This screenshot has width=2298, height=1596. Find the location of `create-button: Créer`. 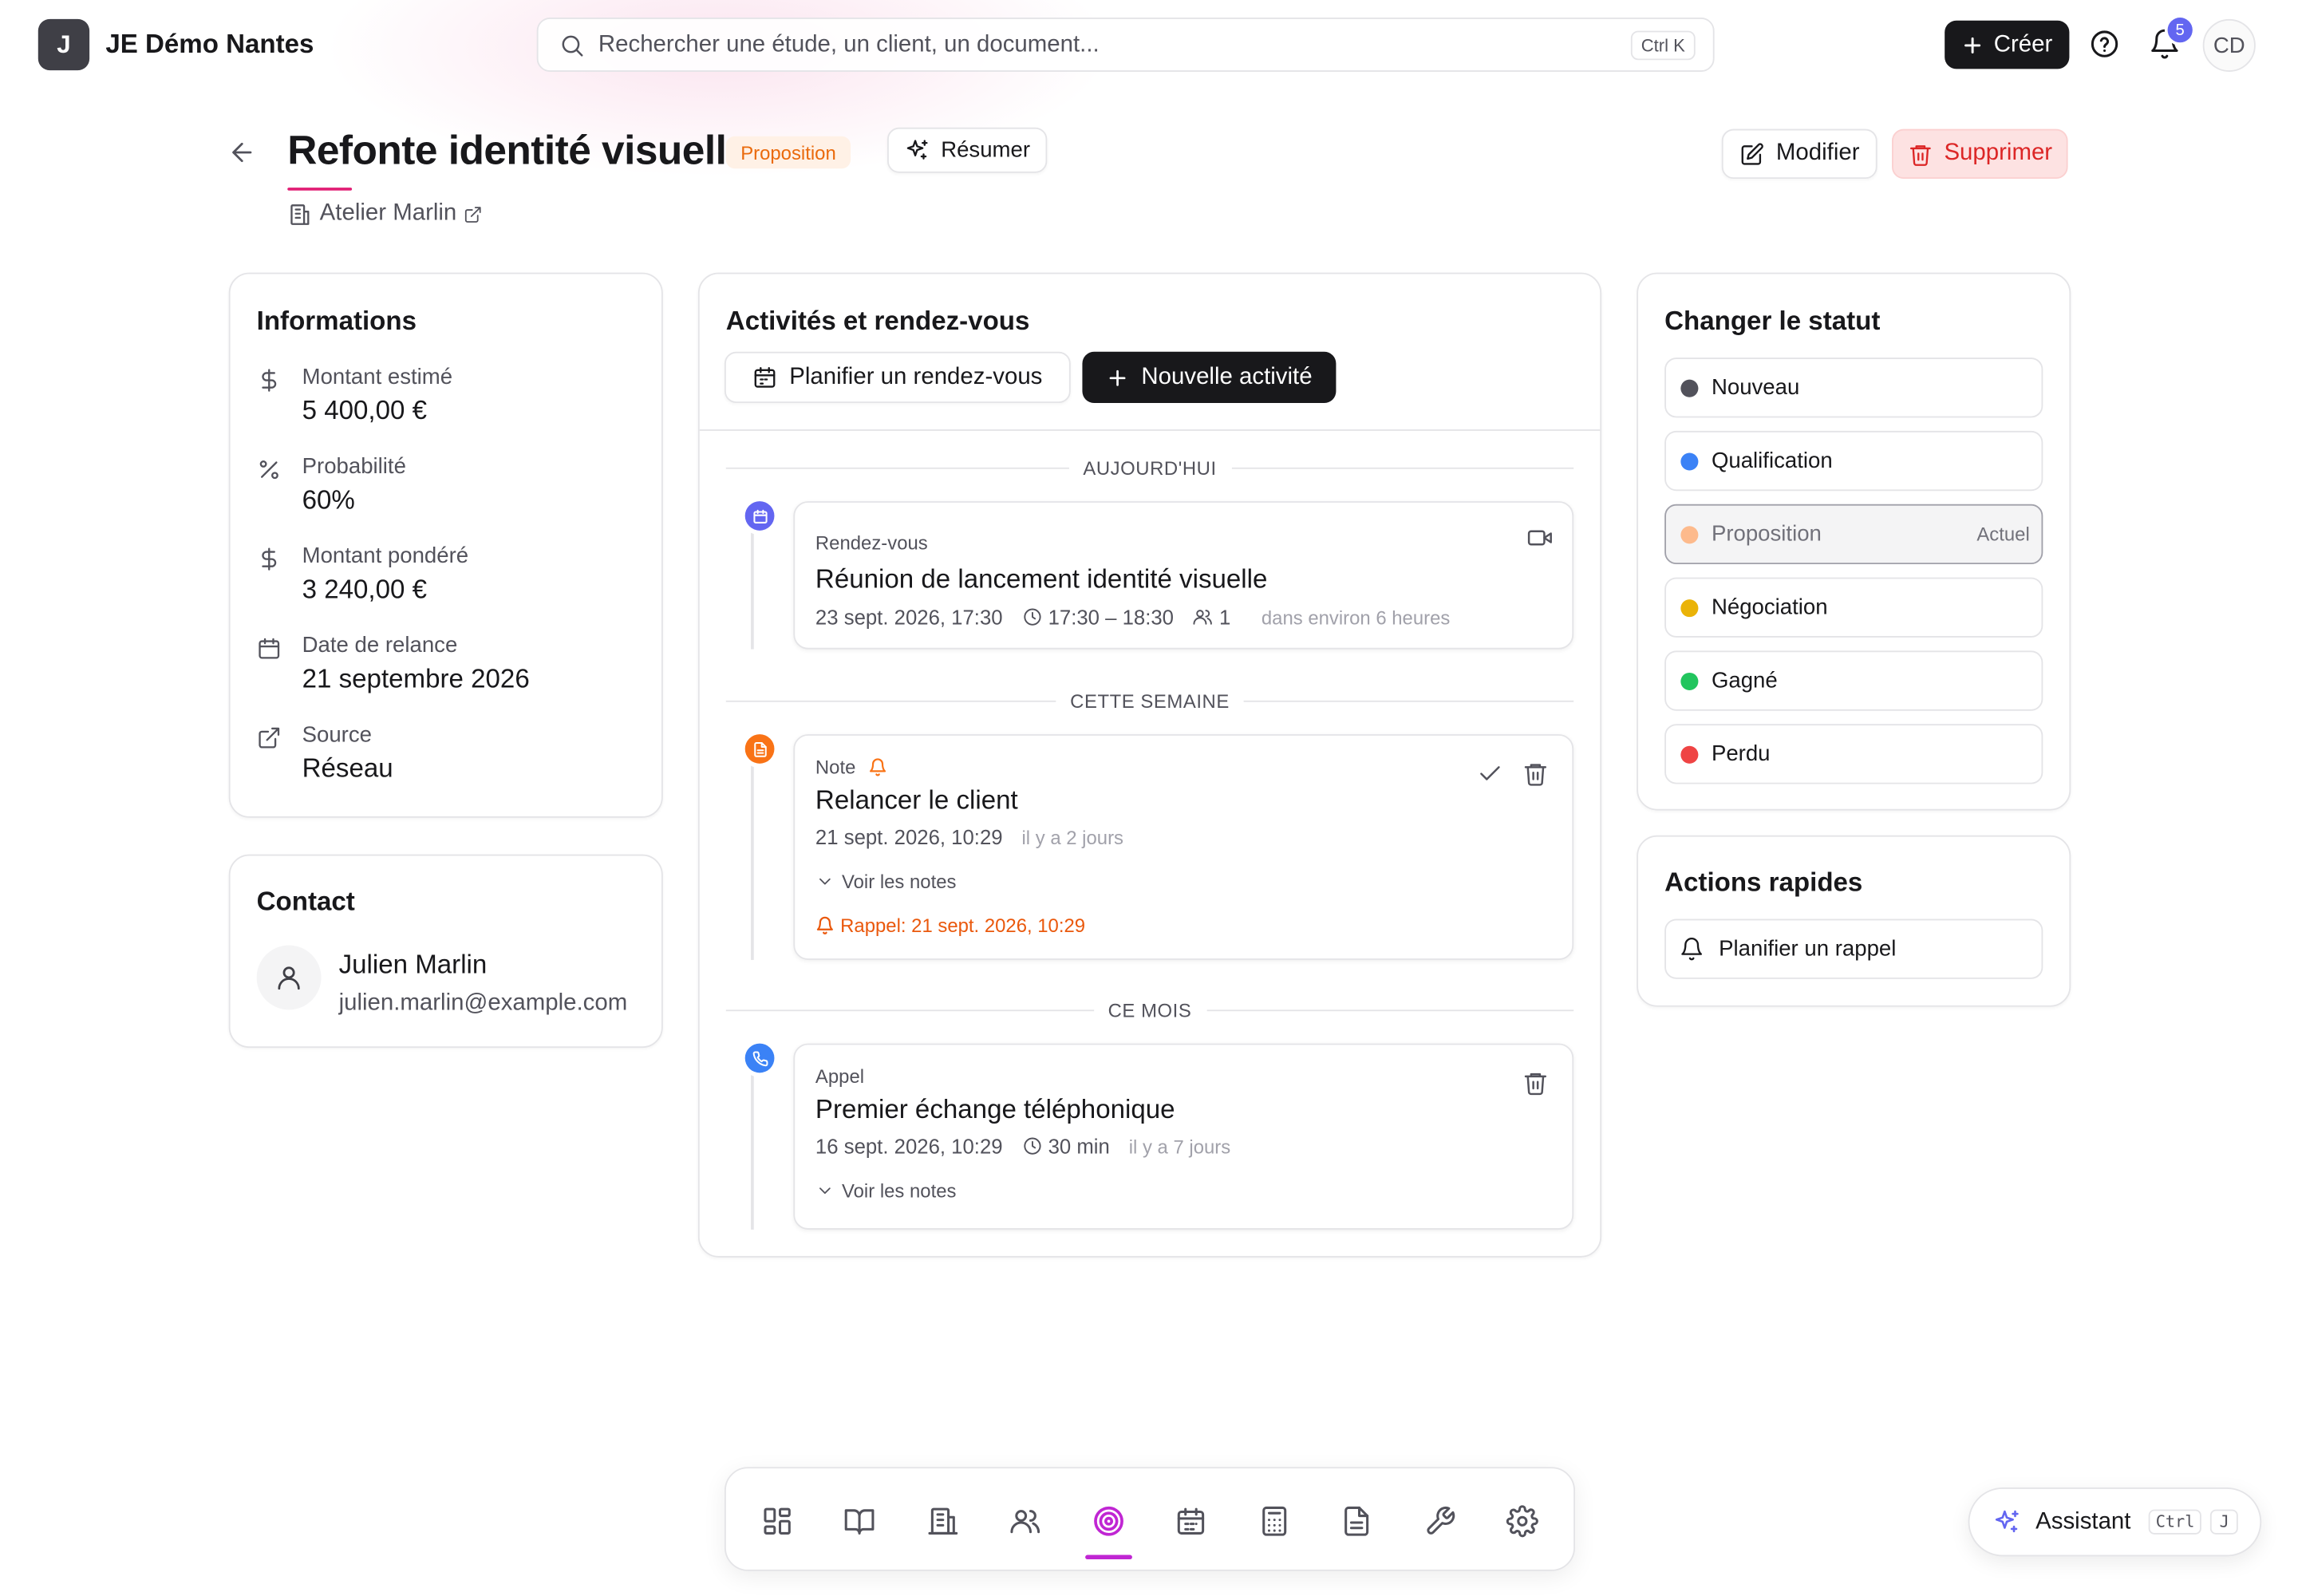

create-button: Créer is located at coordinates (2008, 44).